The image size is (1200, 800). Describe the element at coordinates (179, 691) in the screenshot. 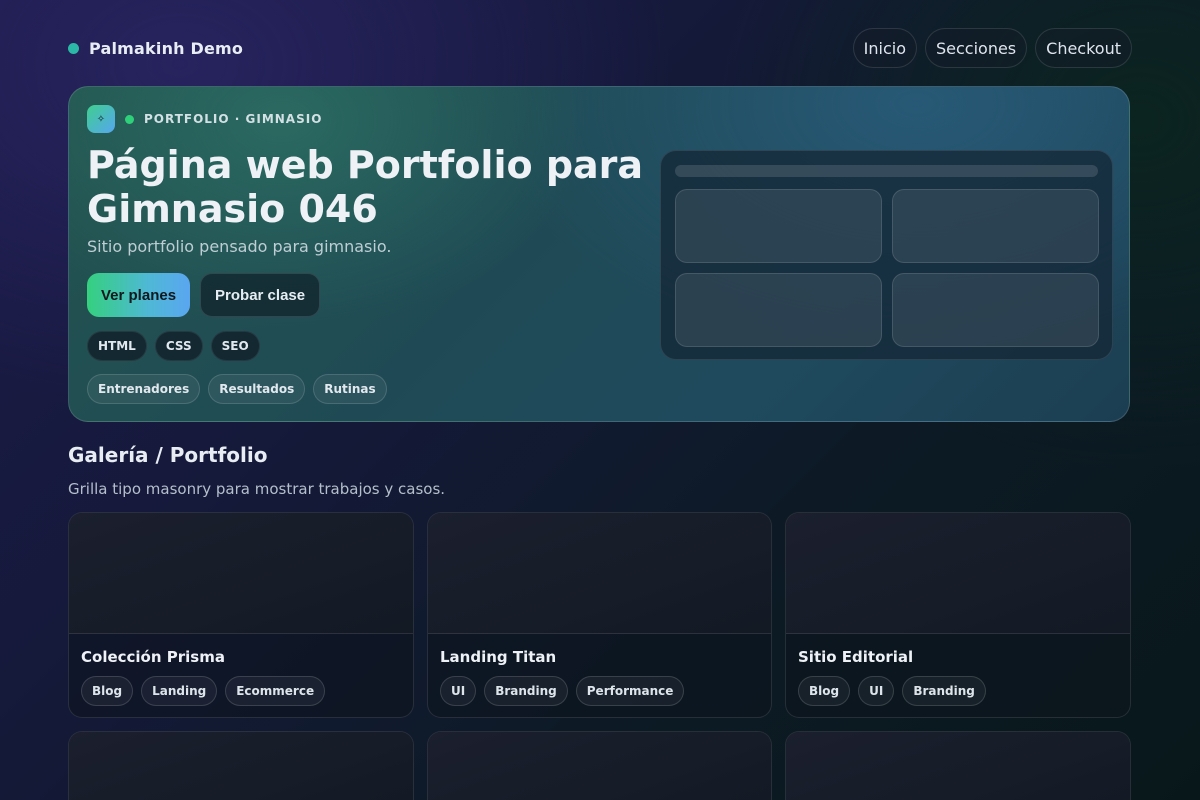

I see `card-tag: Landing` at that location.